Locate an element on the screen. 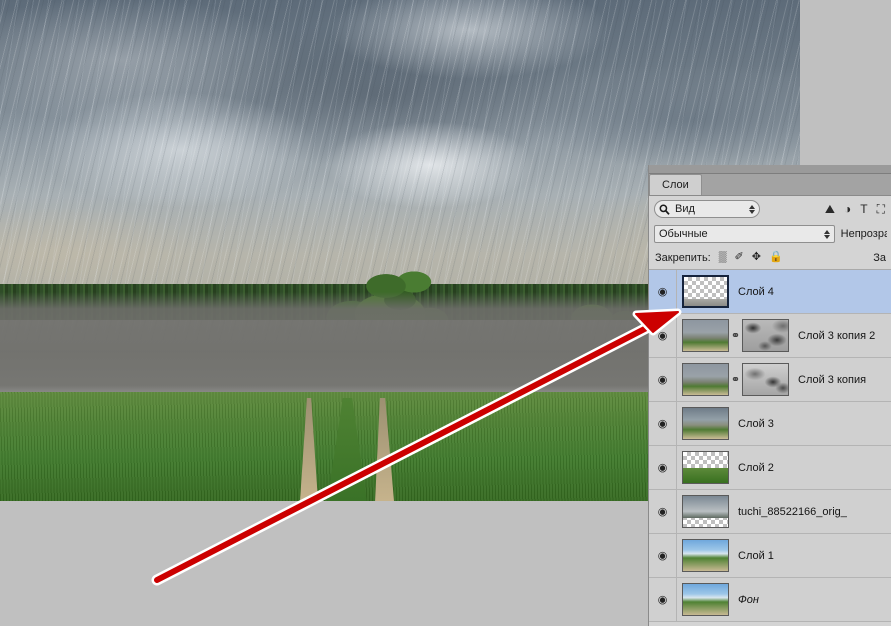 The height and width of the screenshot is (626, 891). table-row: ◉ Слой 2 is located at coordinates (770, 468).